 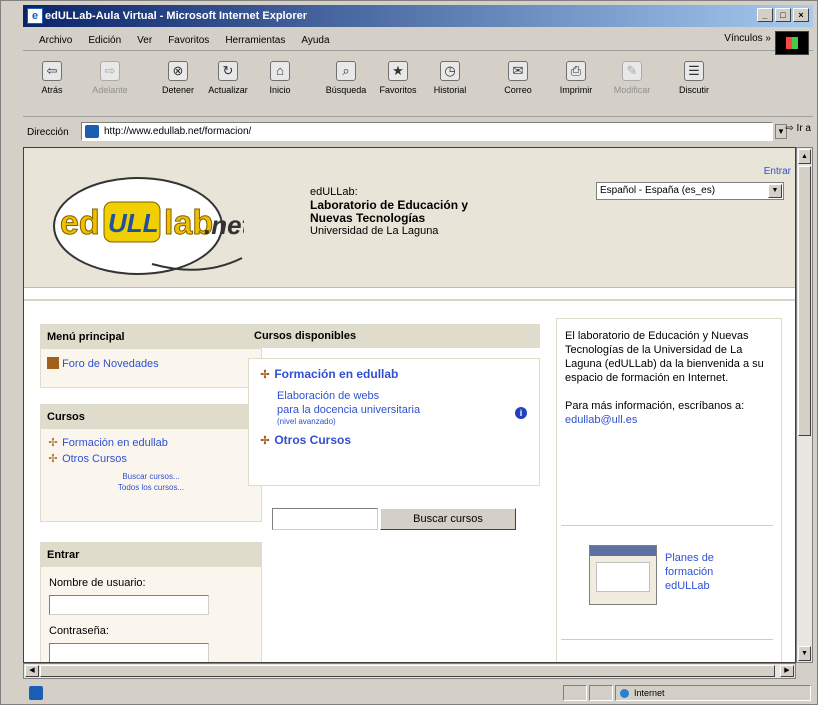 I want to click on edit-icon: ✎, so click(x=632, y=71).